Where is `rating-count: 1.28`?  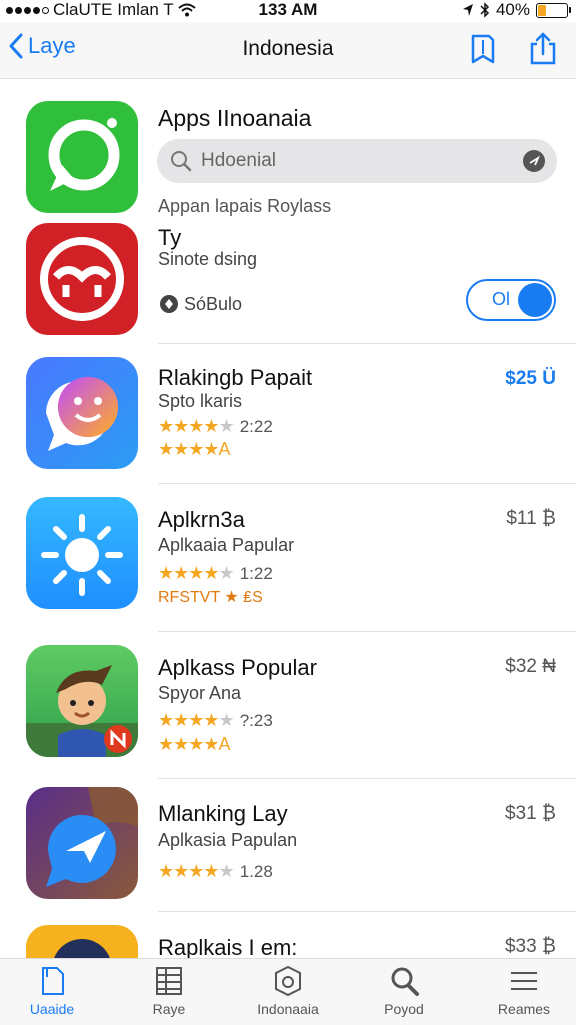
rating-count: 1.28 is located at coordinates (256, 871).